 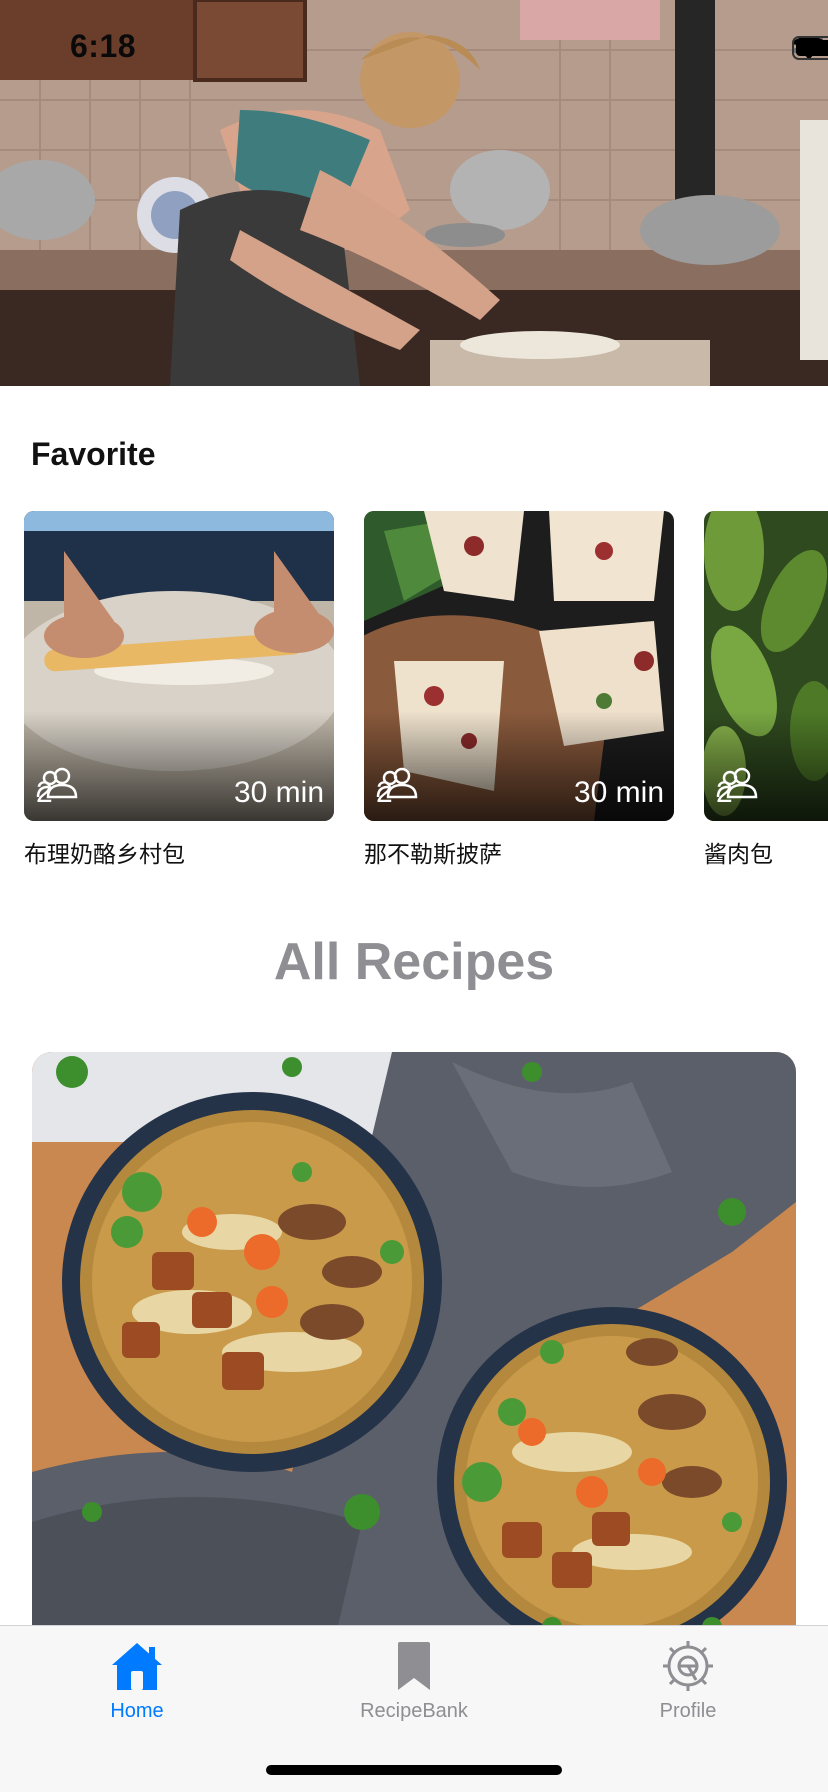 What do you see at coordinates (414, 1770) in the screenshot?
I see `home-indicator` at bounding box center [414, 1770].